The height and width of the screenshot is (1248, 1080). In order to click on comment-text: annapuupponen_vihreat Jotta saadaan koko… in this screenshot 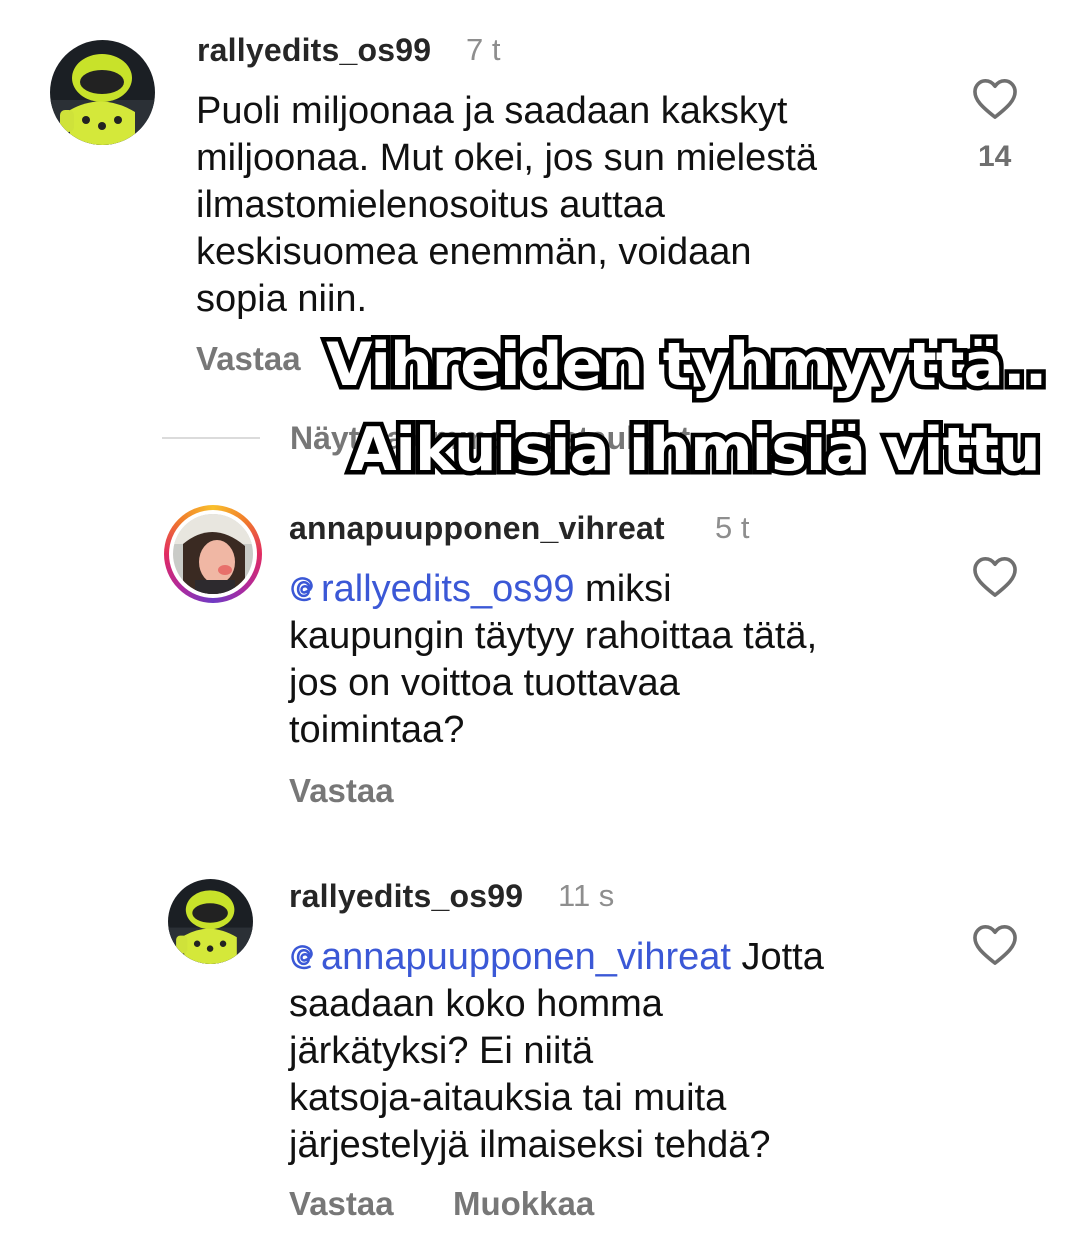, I will do `click(556, 1051)`.